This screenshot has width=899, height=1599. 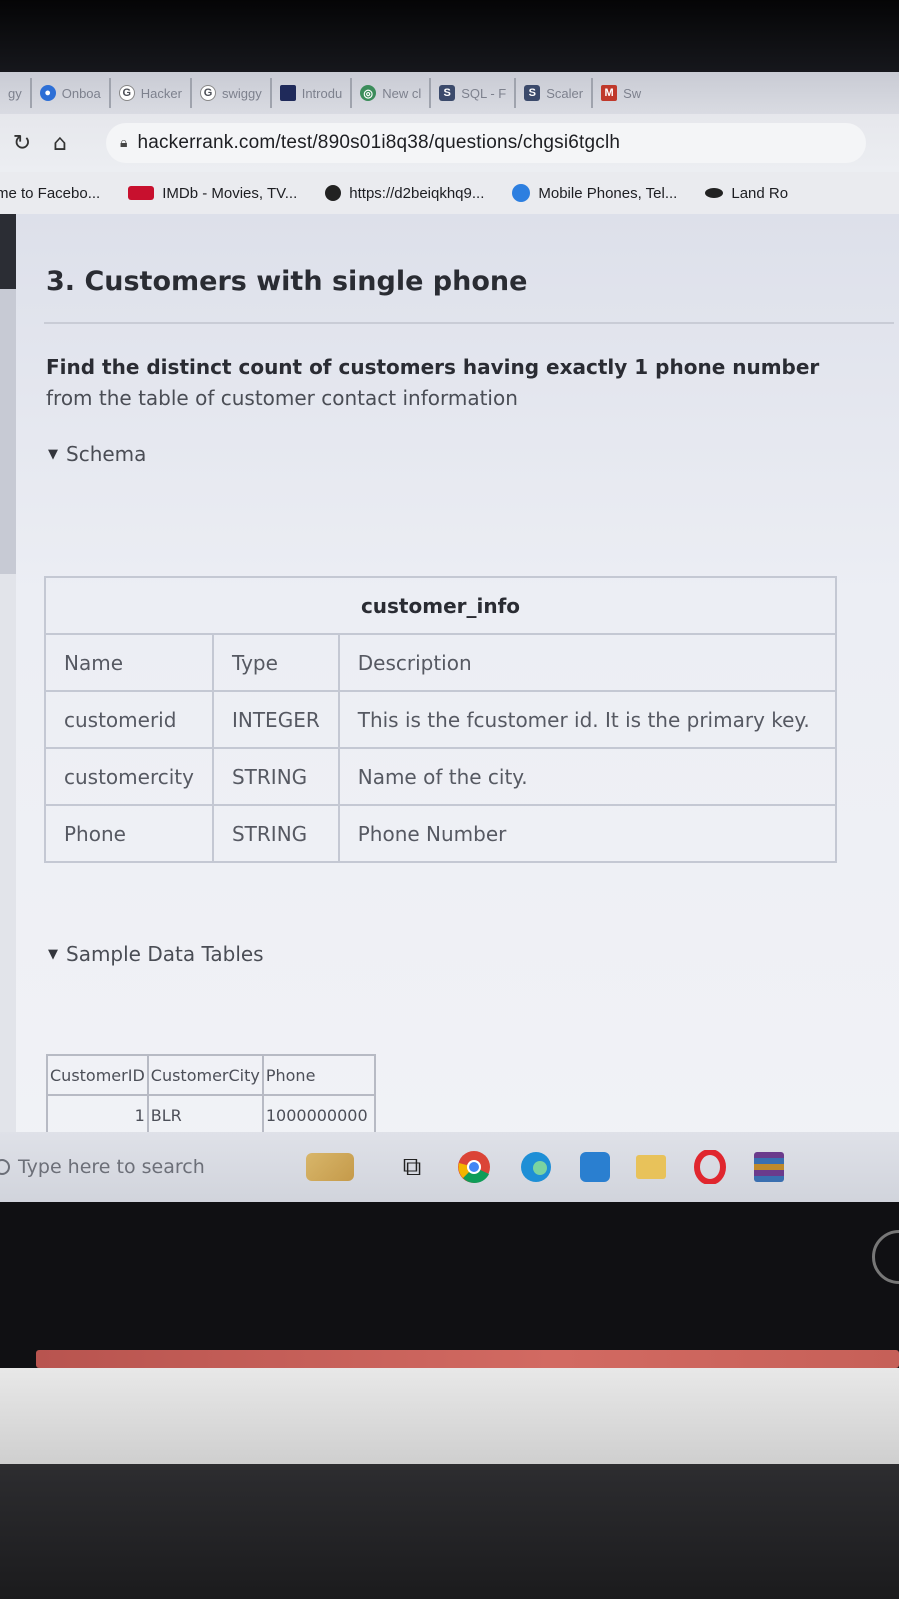 What do you see at coordinates (587, 776) in the screenshot?
I see `table-cell: Name of the city.` at bounding box center [587, 776].